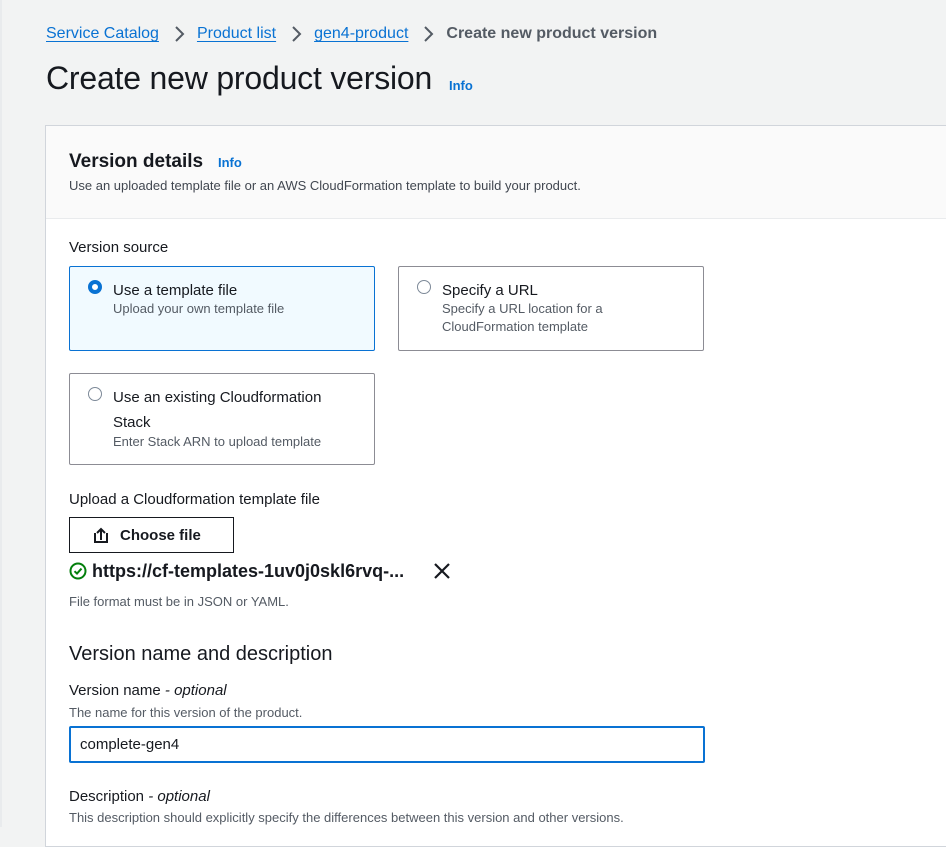 The height and width of the screenshot is (847, 946). I want to click on choose-file-label: Choose file, so click(160, 535).